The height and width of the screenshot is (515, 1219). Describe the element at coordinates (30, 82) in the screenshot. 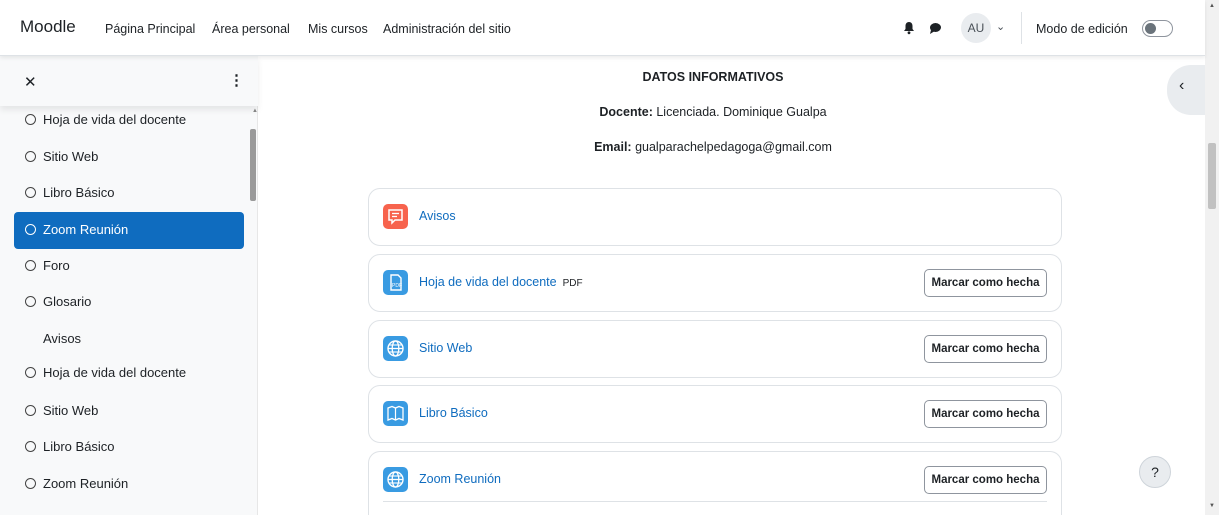

I see `close-icon: ✕` at that location.